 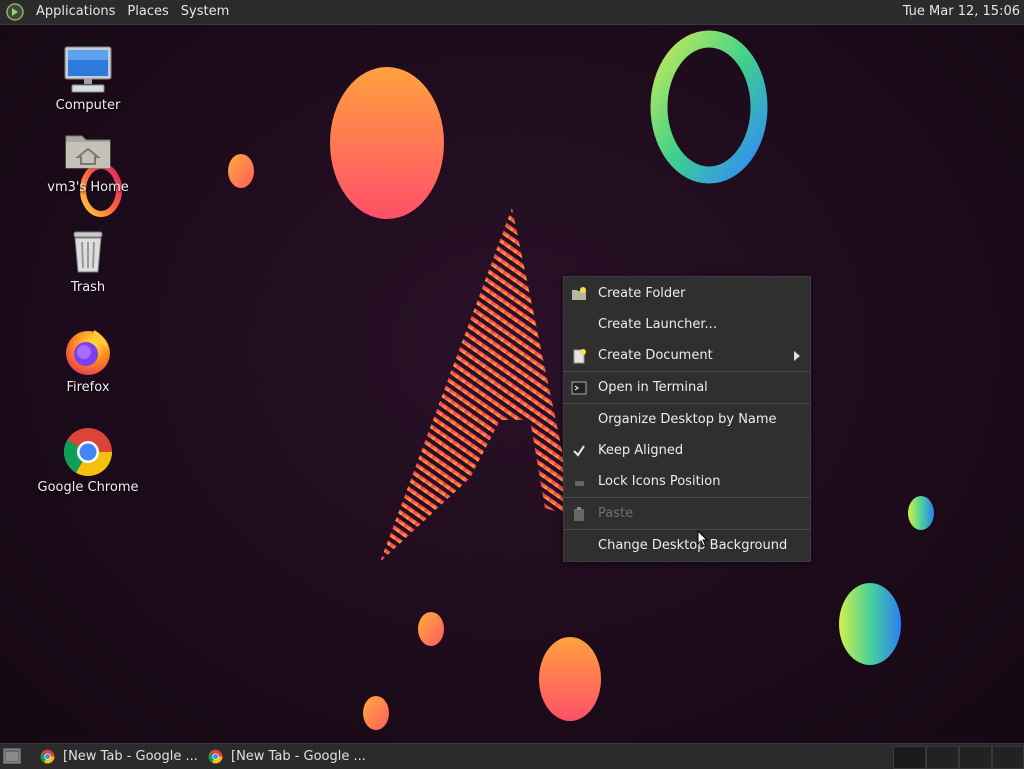 What do you see at coordinates (205, 12) in the screenshot?
I see `menu-system: System` at bounding box center [205, 12].